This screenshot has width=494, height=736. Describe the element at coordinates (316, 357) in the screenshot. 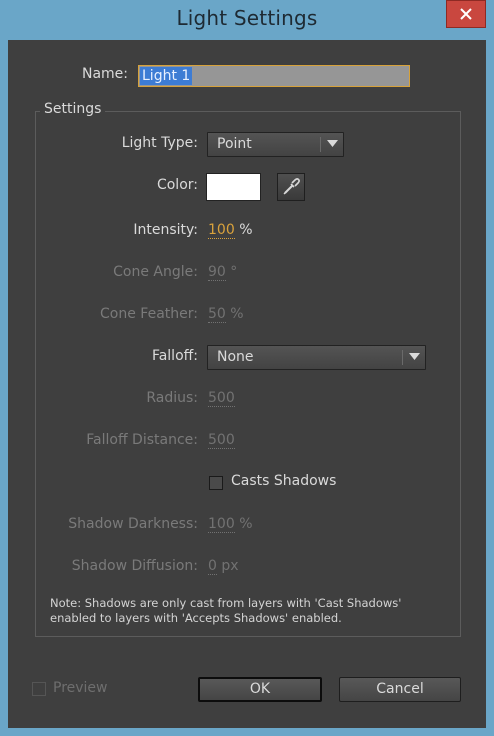

I see `falloff-dropdown: None` at that location.